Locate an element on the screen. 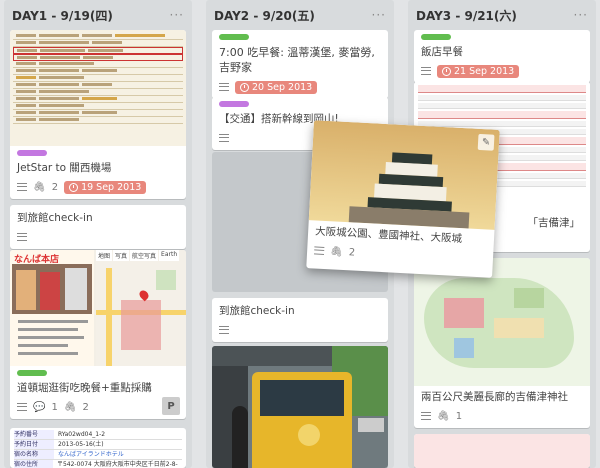 The height and width of the screenshot is (468, 600). card-badges: 🖇 2 19 Sep 2013 is located at coordinates (98, 187).